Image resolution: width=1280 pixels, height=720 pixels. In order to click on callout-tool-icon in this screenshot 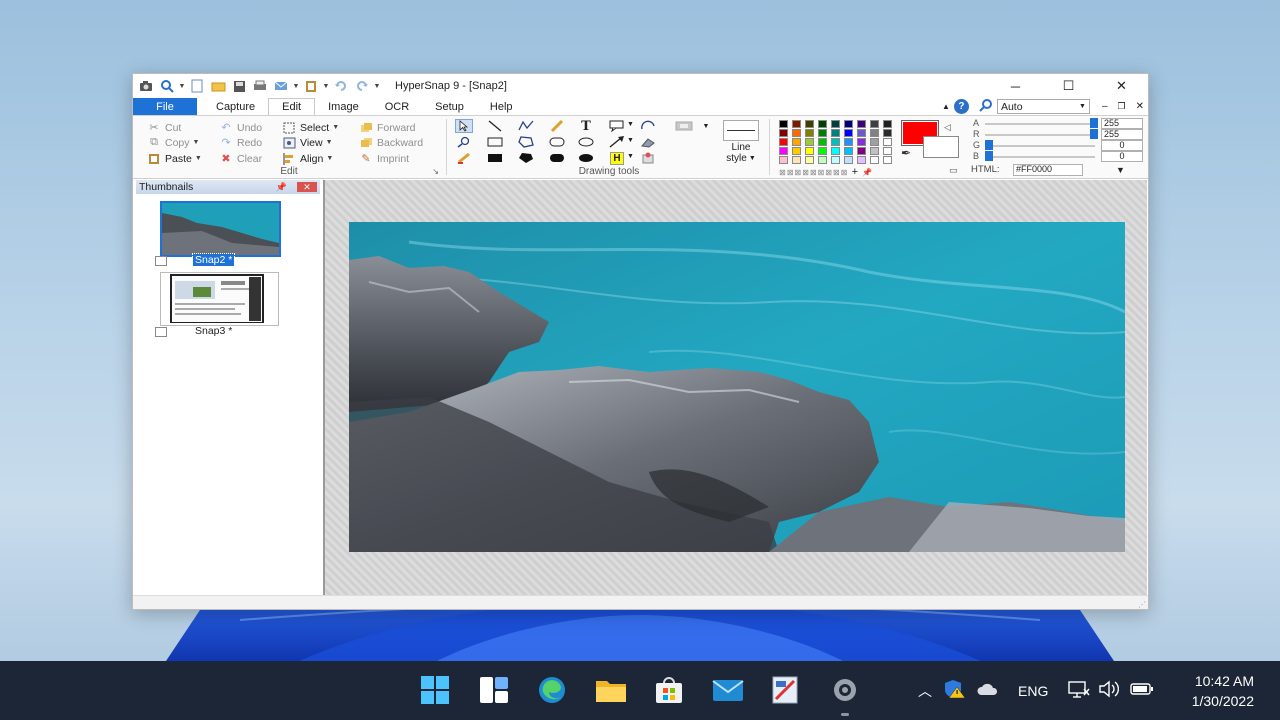, I will do `click(617, 126)`.